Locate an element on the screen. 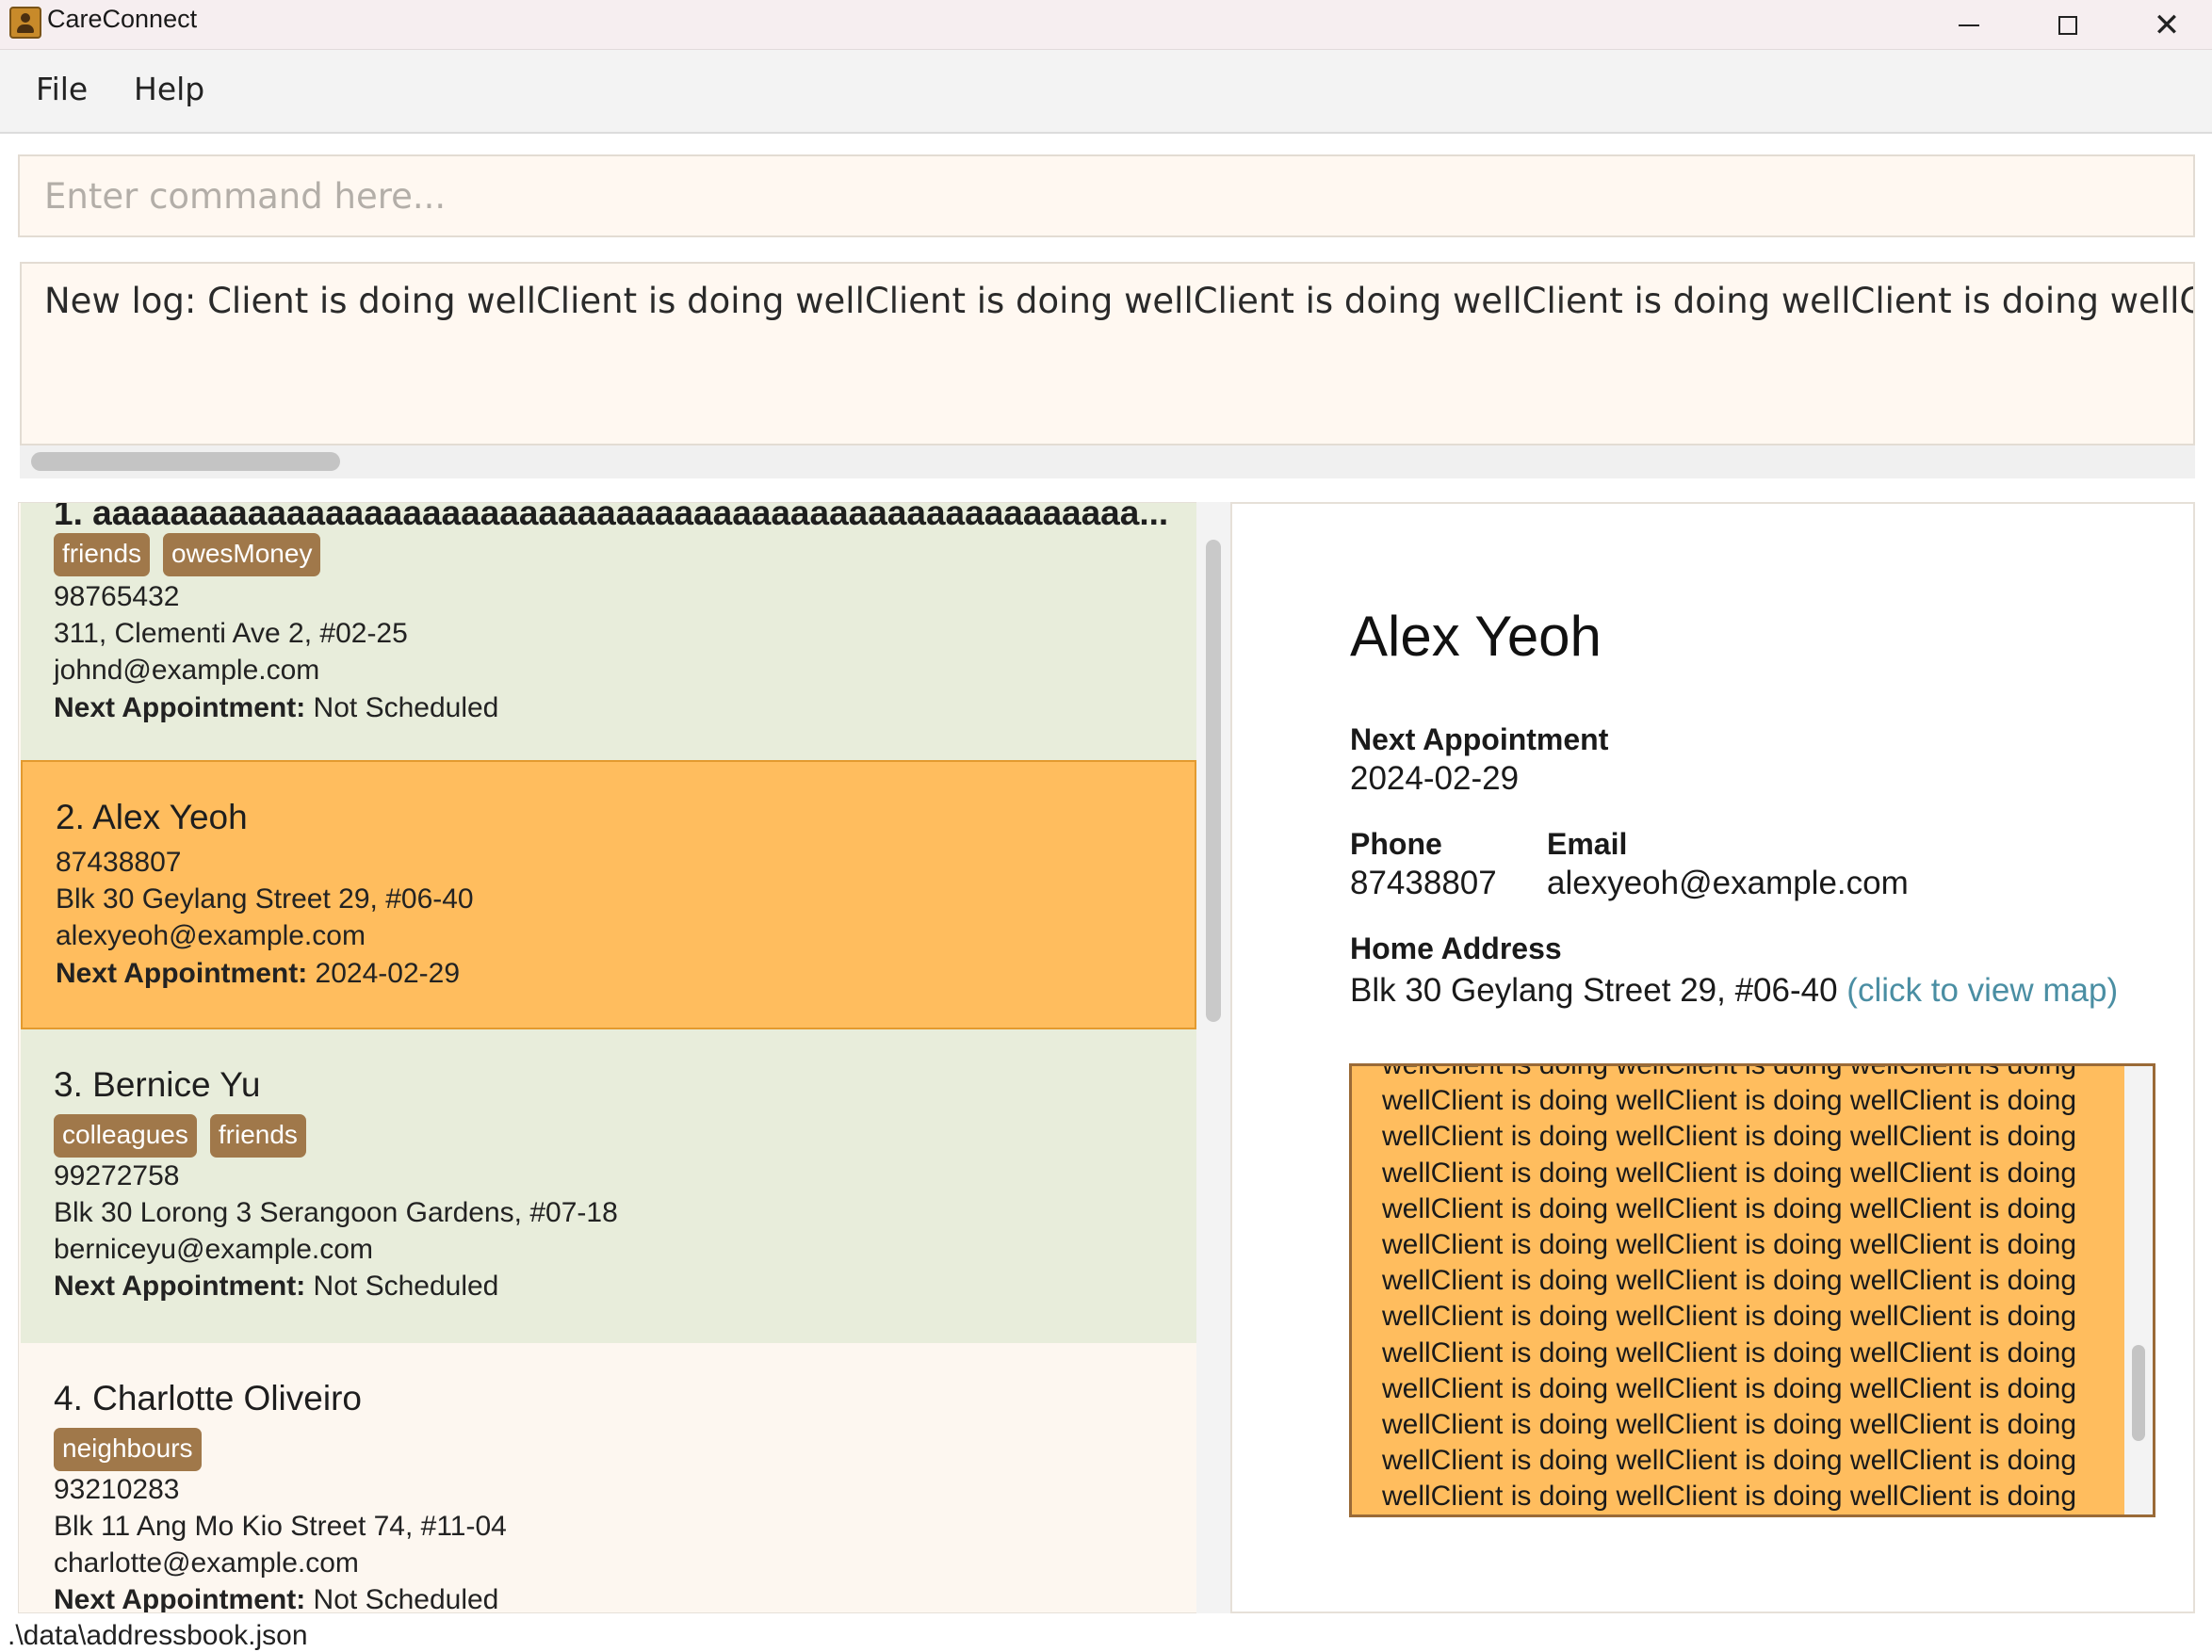 The height and width of the screenshot is (1652, 2212). detail-phone-value: 87438807 is located at coordinates (1423, 883).